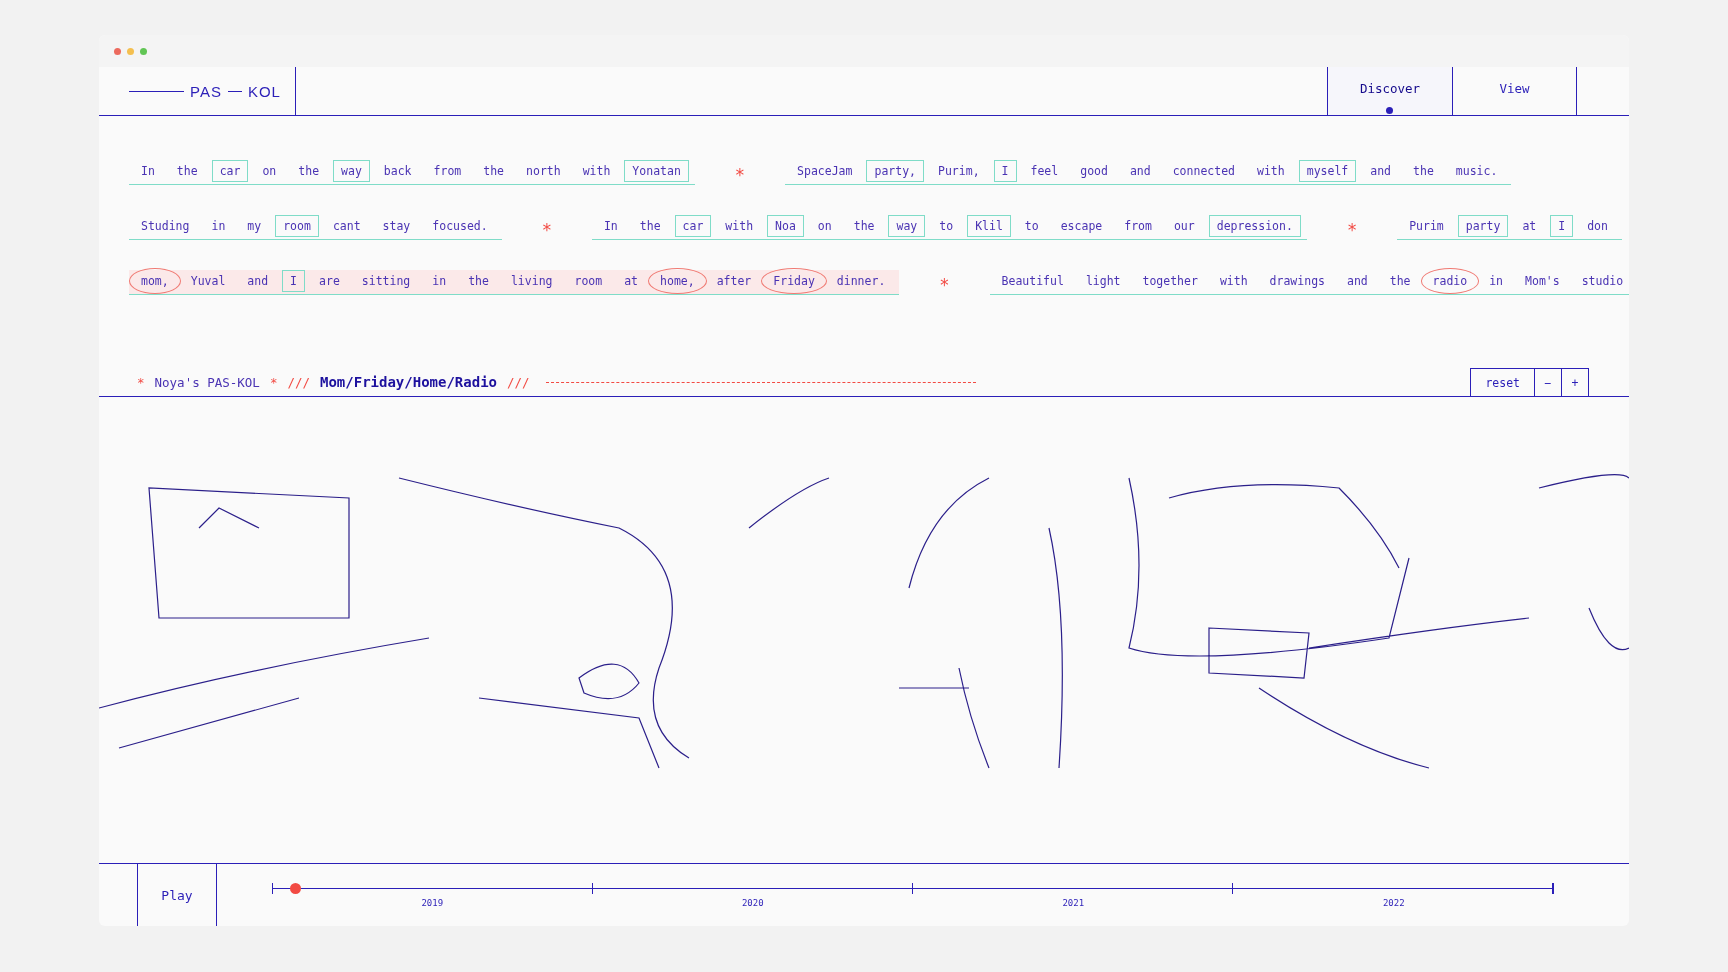 The image size is (1728, 972). I want to click on selection-title: Mom/Friday/Home/Radio, so click(408, 382).